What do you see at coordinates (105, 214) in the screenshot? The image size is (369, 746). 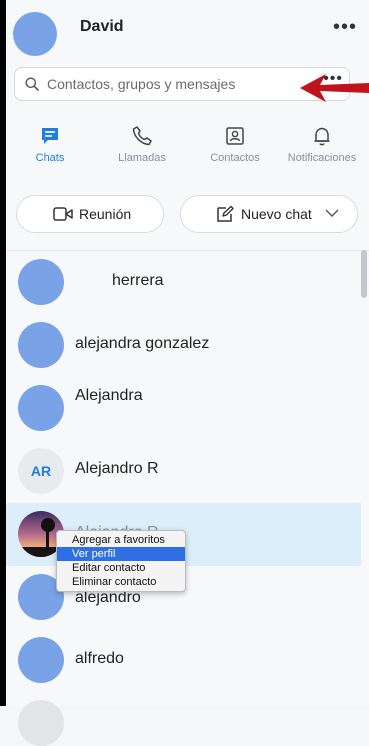 I see `meeting-label: Reunión` at bounding box center [105, 214].